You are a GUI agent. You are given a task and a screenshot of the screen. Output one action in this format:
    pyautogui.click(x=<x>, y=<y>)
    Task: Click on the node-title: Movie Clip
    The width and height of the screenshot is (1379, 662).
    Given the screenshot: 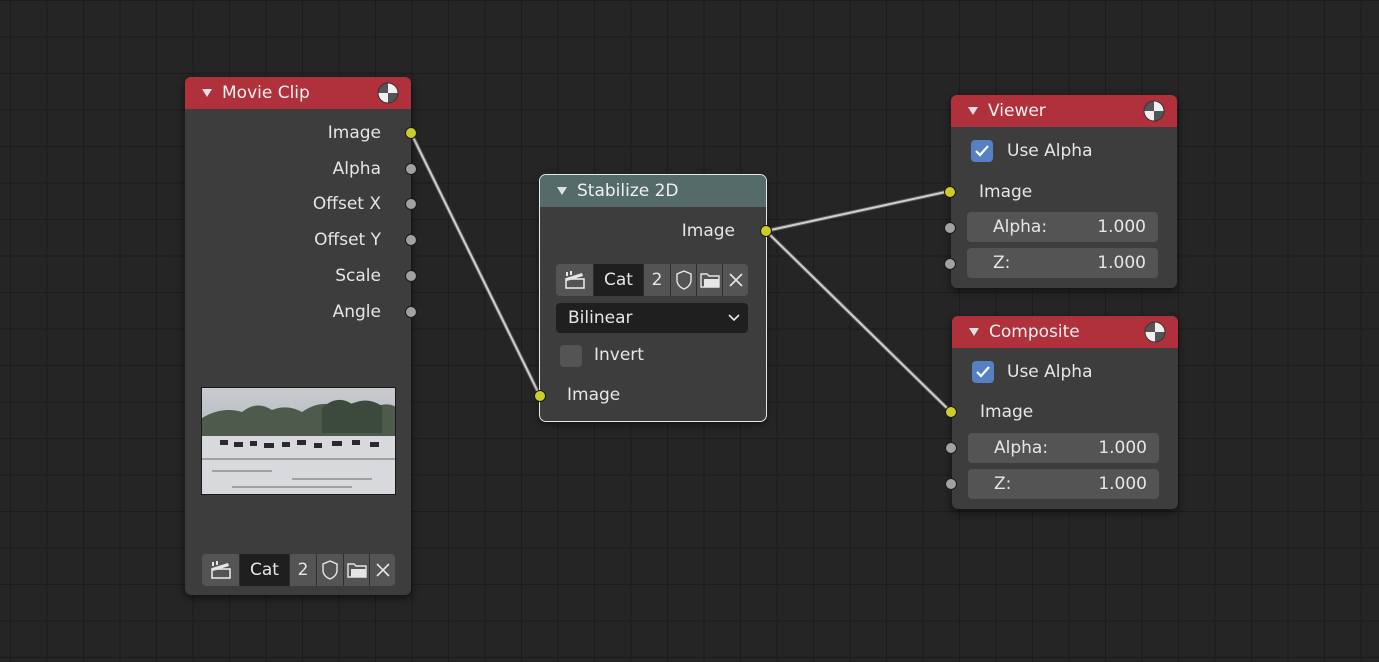 What is the action you would take?
    pyautogui.click(x=266, y=93)
    